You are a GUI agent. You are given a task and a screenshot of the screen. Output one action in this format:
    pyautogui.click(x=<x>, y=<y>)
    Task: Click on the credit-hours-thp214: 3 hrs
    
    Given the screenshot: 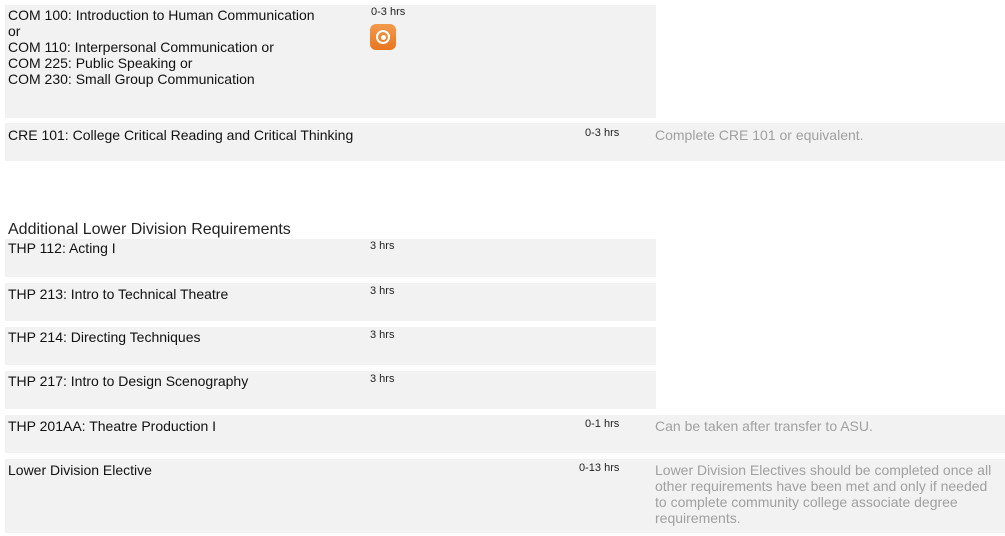 What is the action you would take?
    pyautogui.click(x=382, y=335)
    